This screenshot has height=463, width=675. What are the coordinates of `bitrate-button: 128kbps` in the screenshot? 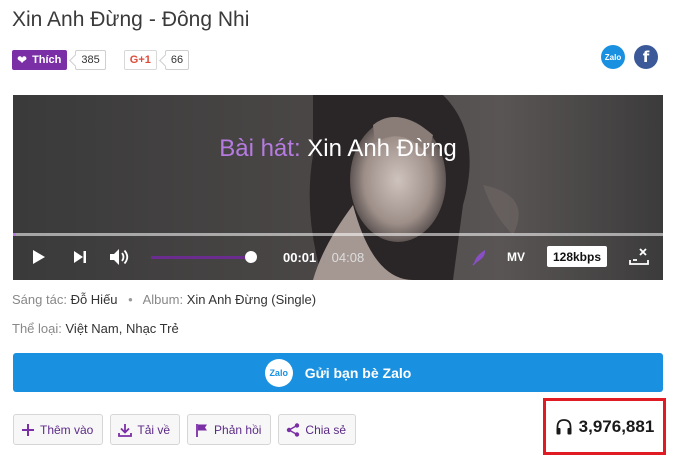 It's located at (577, 256).